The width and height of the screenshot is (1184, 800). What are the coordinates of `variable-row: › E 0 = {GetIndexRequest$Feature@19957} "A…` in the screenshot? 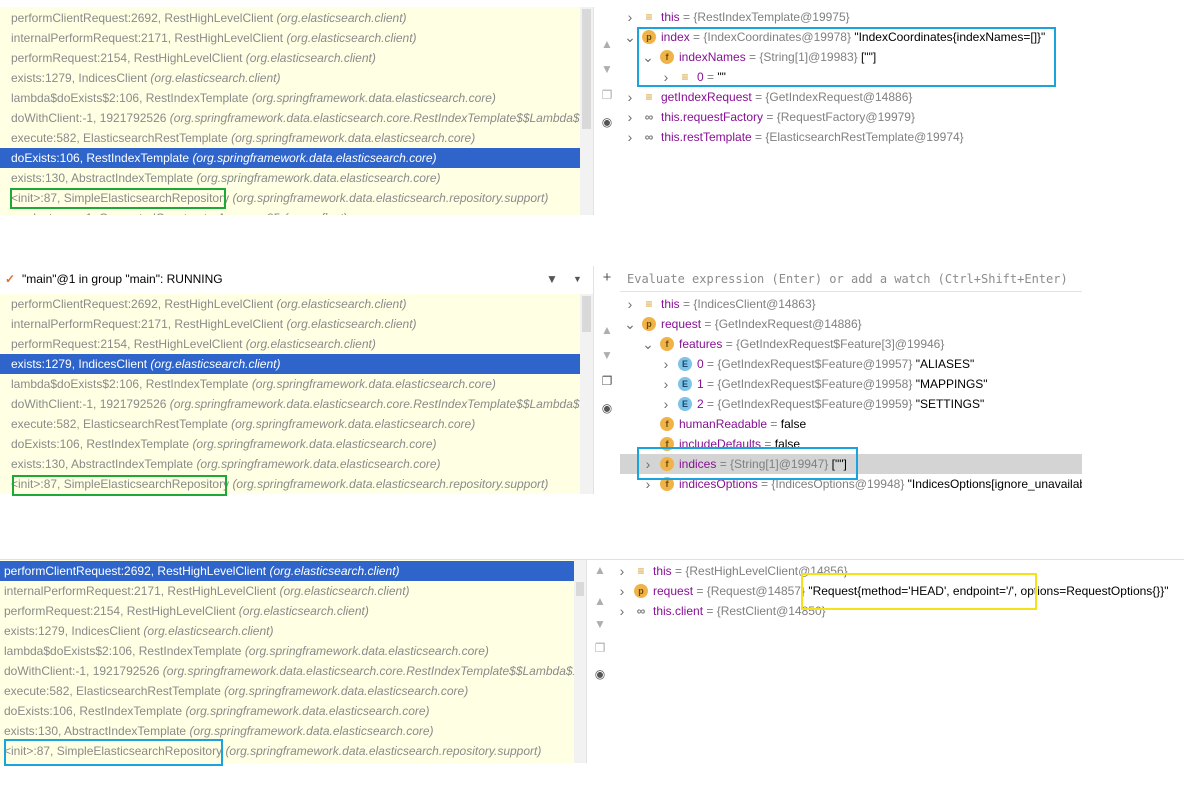 It's located at (851, 364).